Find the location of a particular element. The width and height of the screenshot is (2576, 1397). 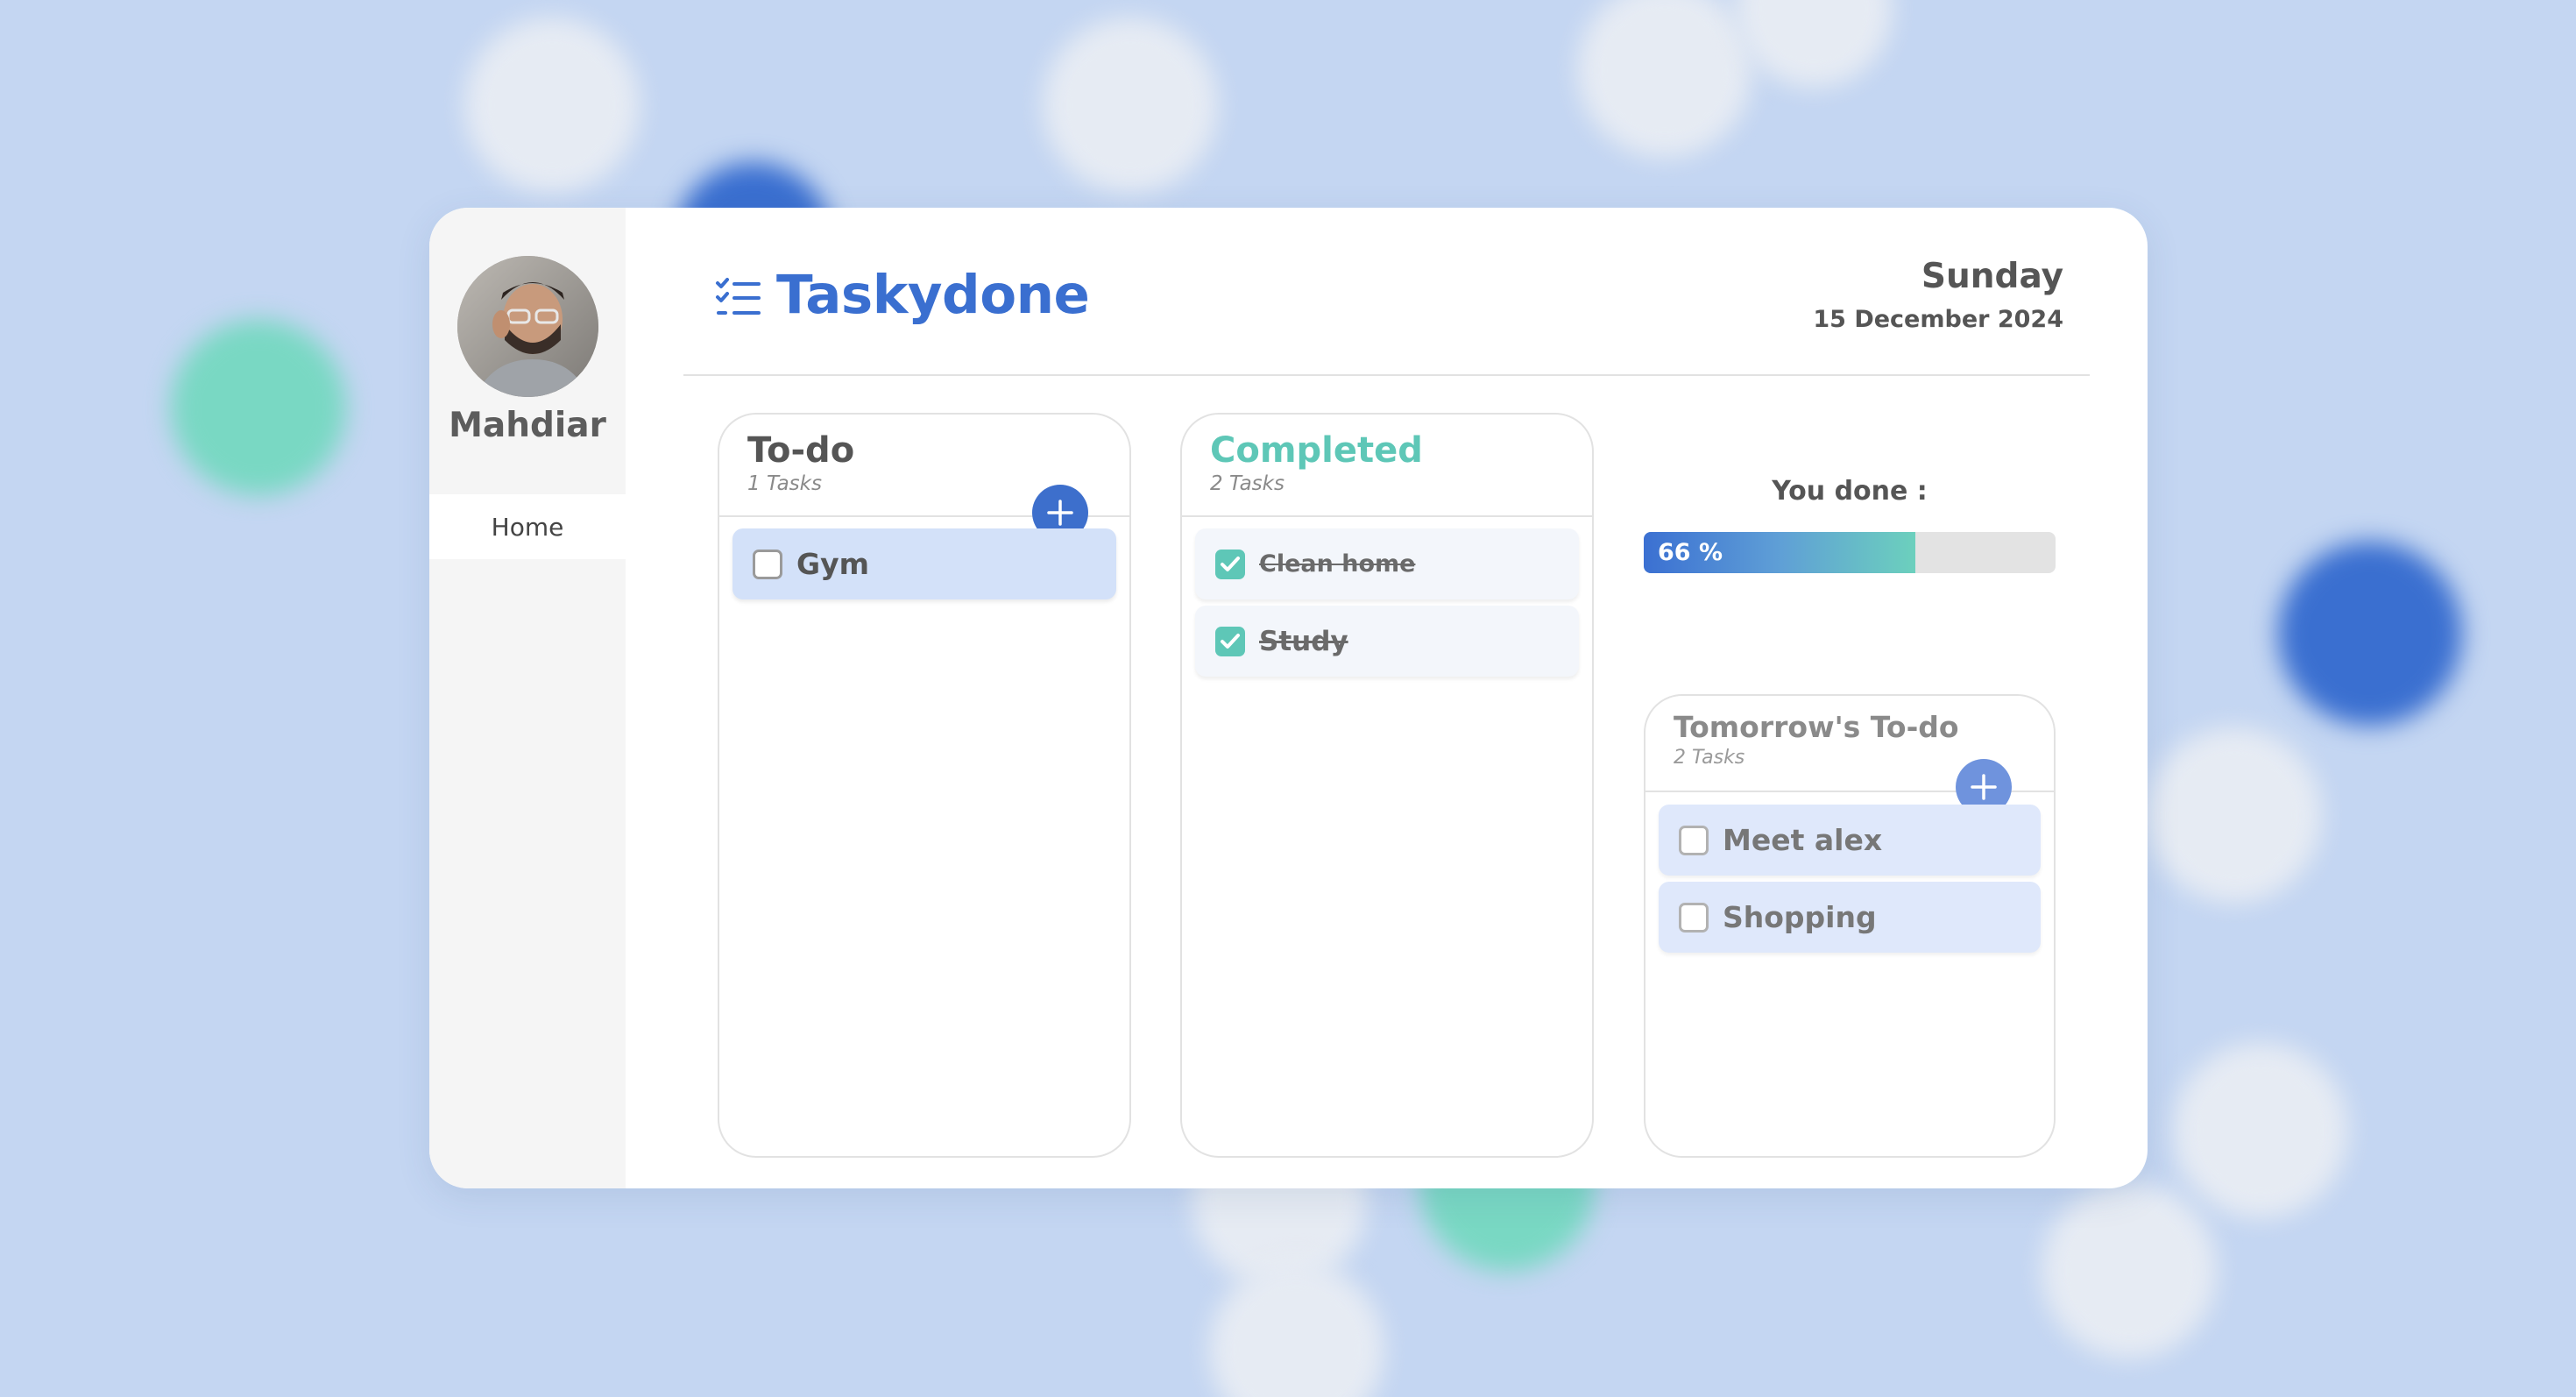

tomorrow-count: 2 Tasks is located at coordinates (1709, 758).